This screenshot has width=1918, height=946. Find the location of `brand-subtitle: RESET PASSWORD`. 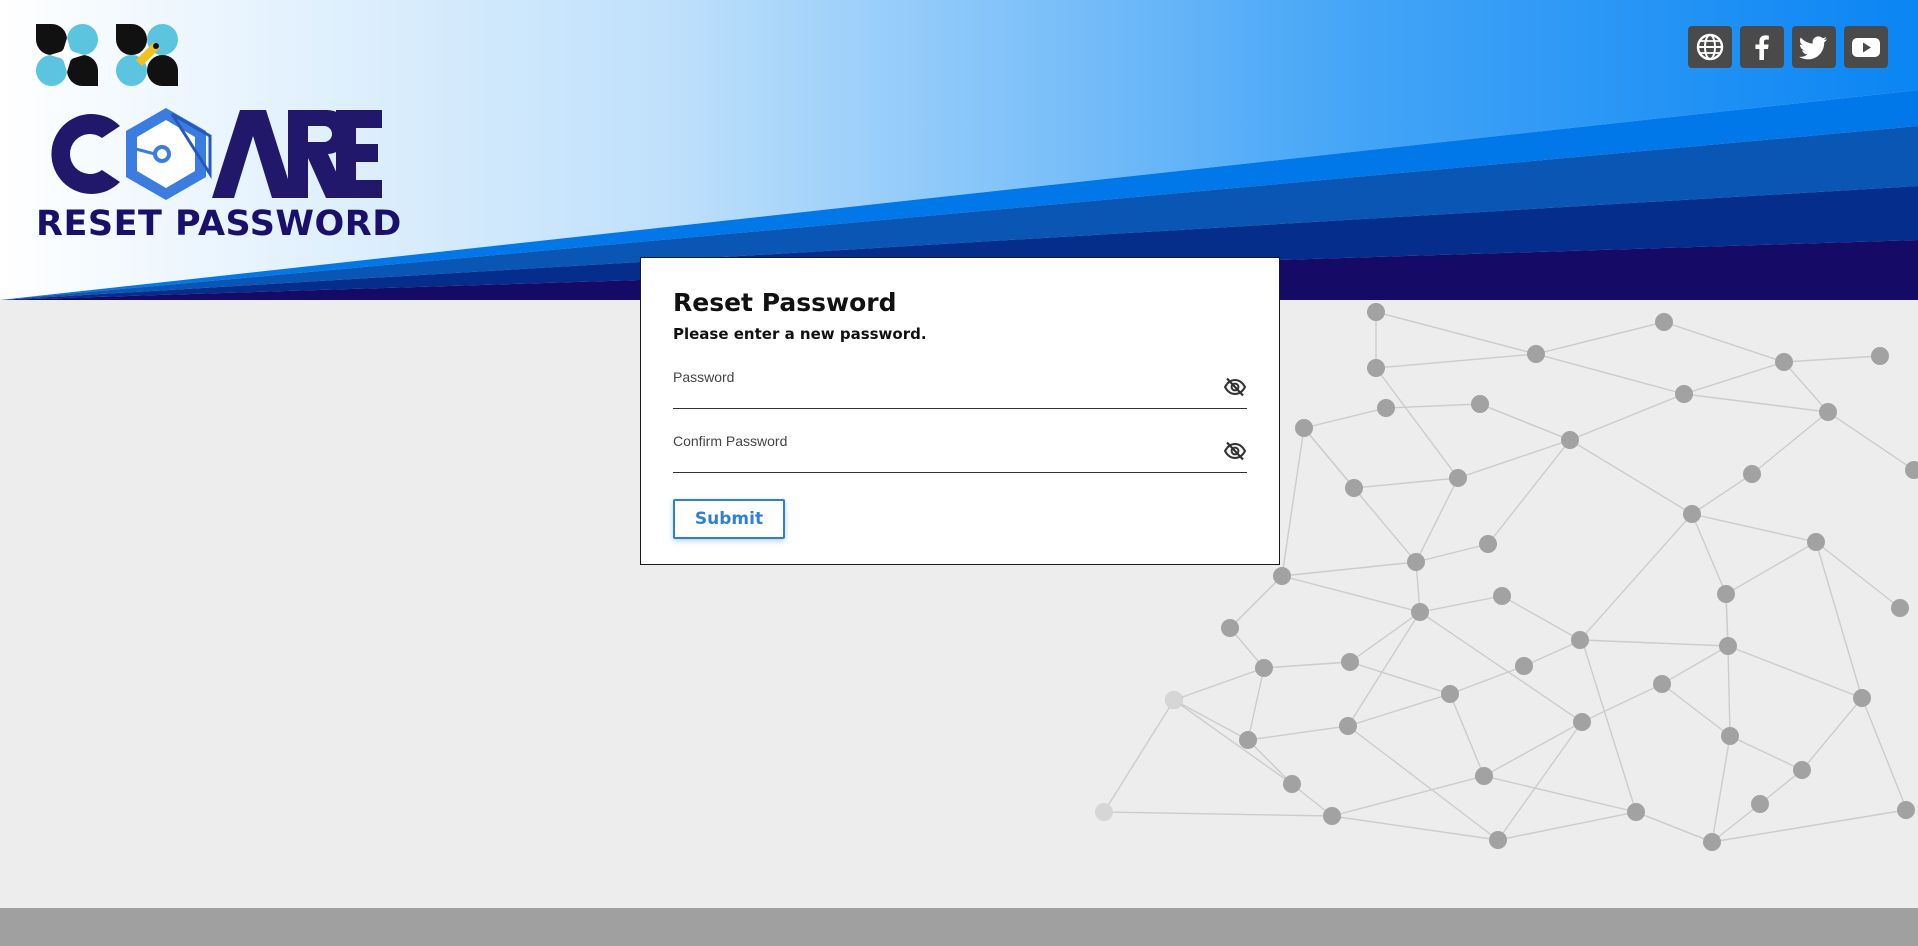

brand-subtitle: RESET PASSWORD is located at coordinates (219, 224).